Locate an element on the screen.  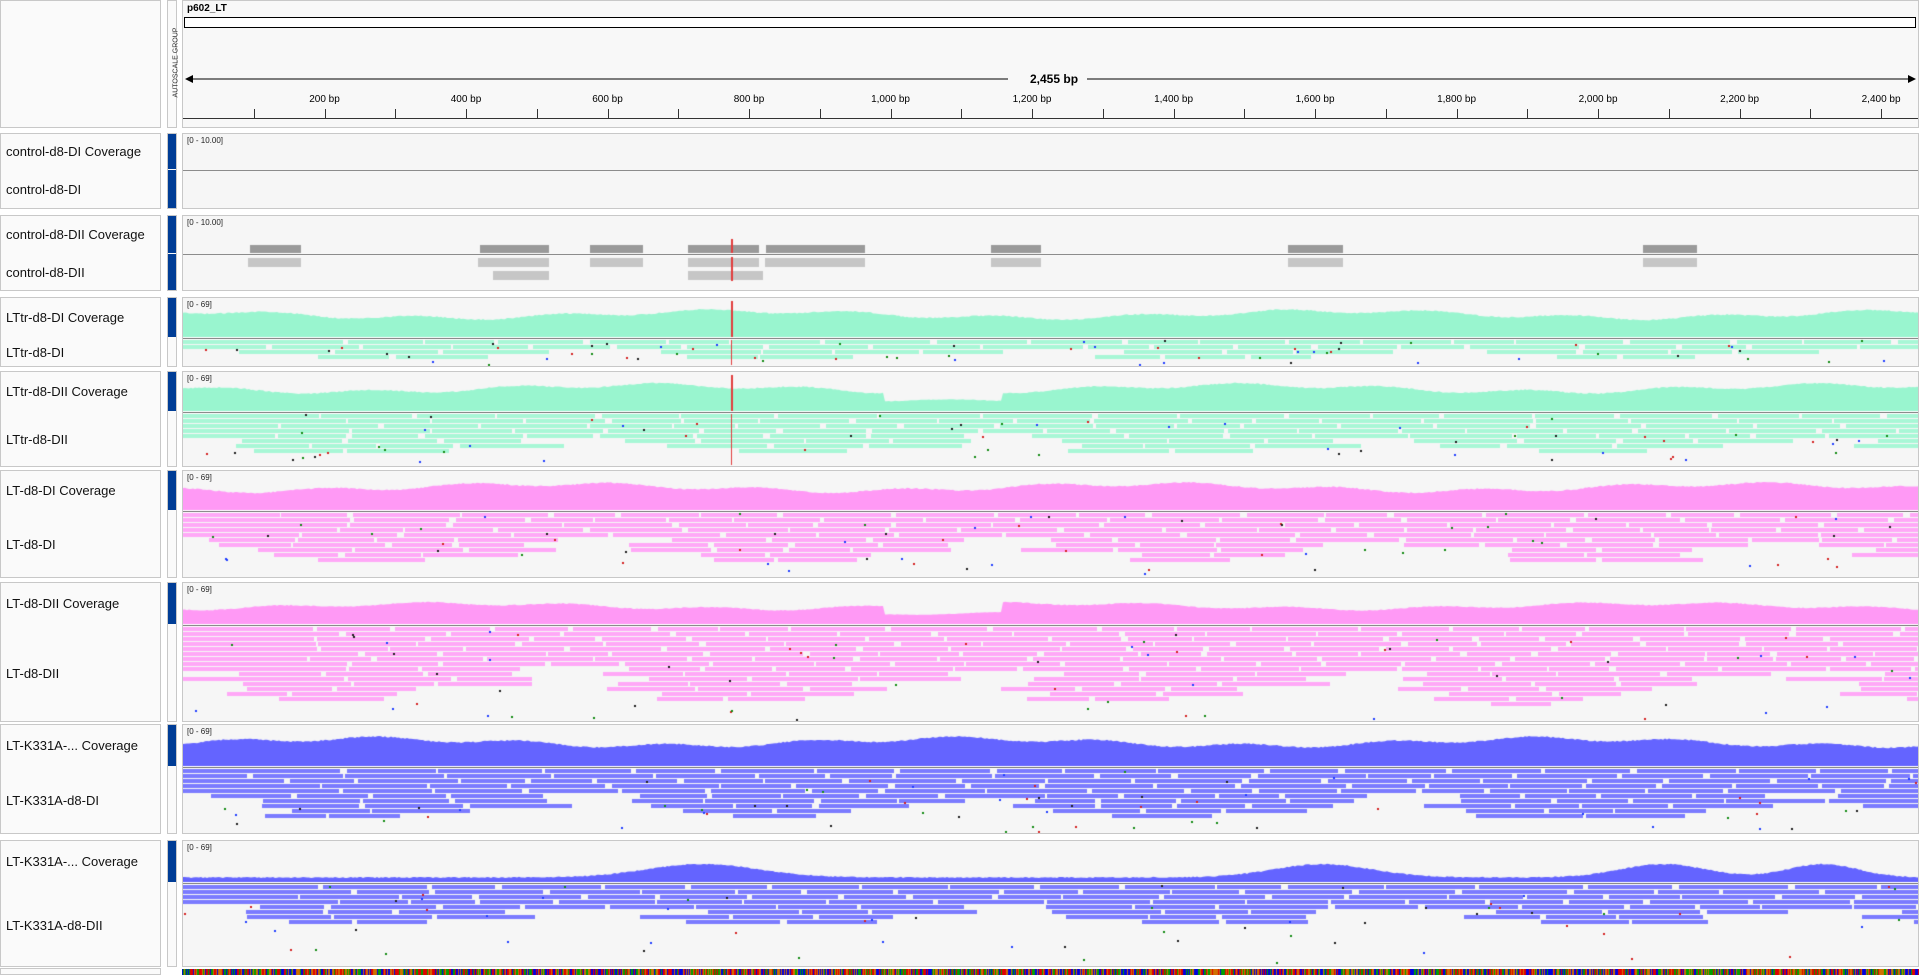
coverage-track-name: LT-d8-DII Coverage is located at coordinates (62, 603).